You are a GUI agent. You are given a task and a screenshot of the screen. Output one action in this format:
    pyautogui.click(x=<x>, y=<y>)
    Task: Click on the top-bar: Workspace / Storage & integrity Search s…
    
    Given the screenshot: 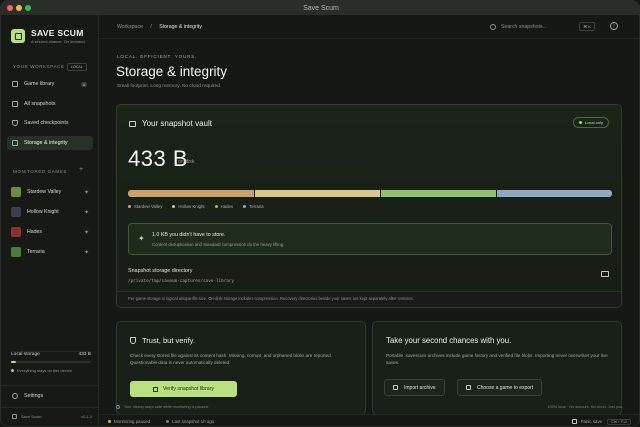 What is the action you would take?
    pyautogui.click(x=369, y=27)
    